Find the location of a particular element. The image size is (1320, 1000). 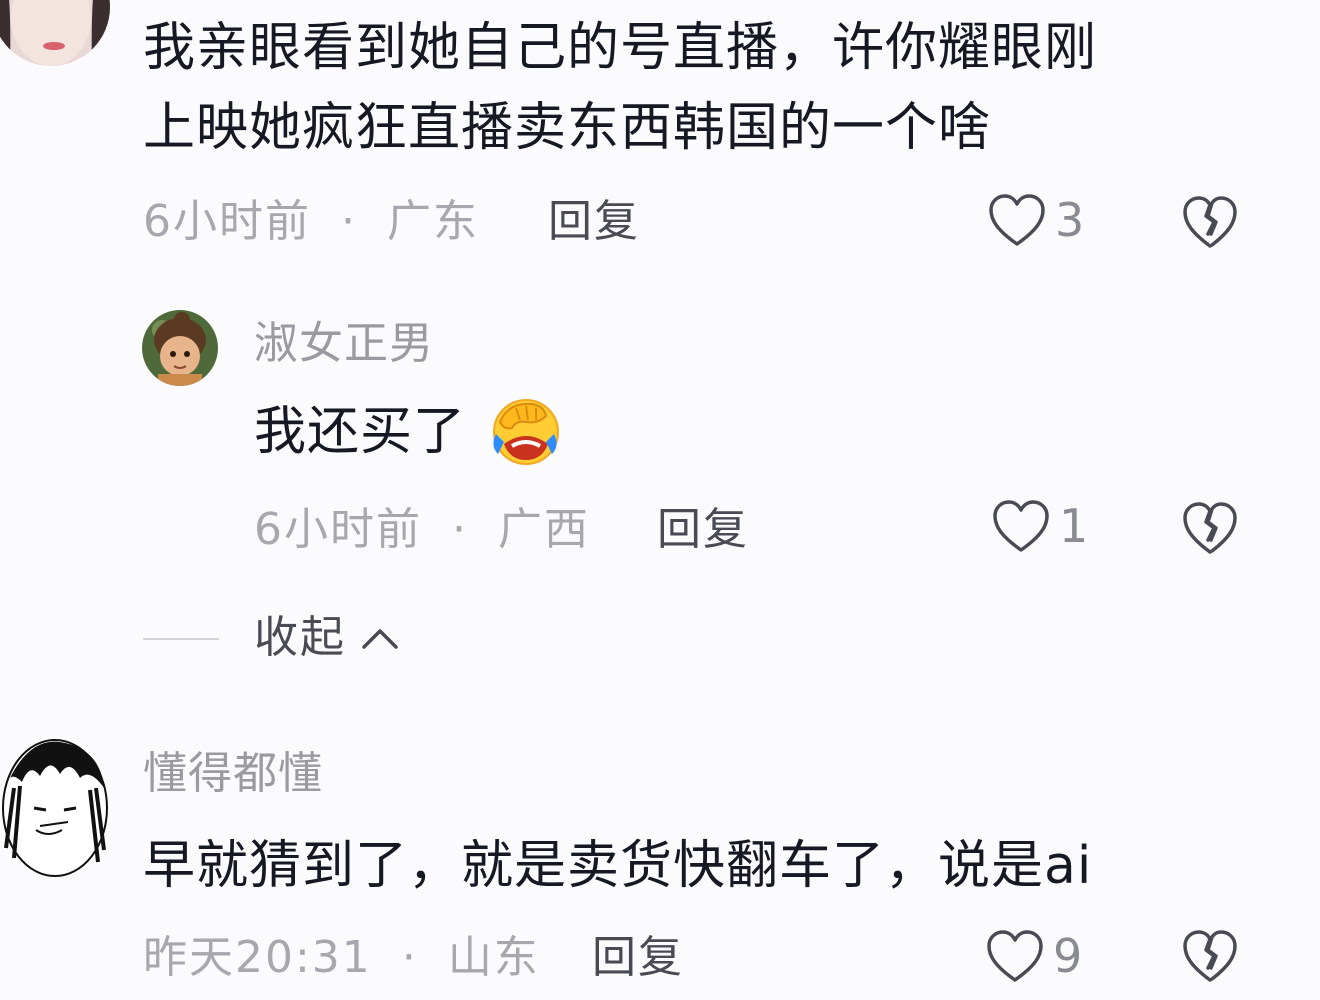

collapse-label: 收起 is located at coordinates (300, 637).